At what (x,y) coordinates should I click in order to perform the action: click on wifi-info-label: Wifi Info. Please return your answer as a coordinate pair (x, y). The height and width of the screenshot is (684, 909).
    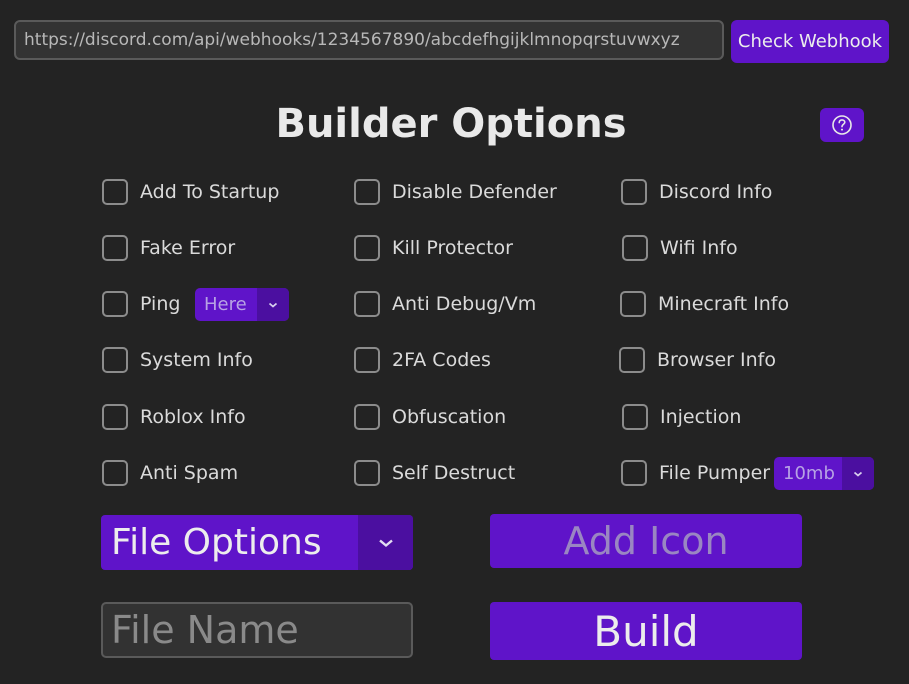
    Looking at the image, I should click on (699, 248).